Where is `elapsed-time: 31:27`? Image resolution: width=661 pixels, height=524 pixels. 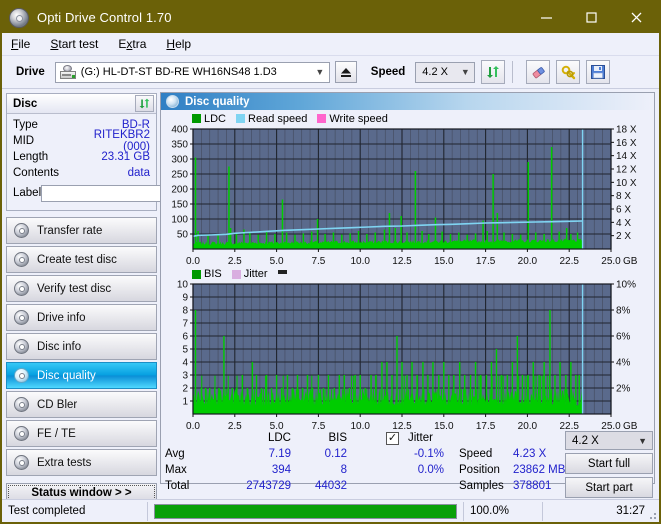
elapsed-time: 31:27 is located at coordinates (630, 511).